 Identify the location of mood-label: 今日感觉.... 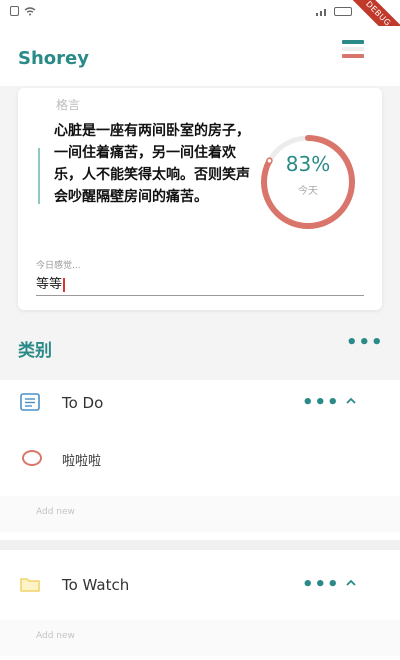
(58, 266).